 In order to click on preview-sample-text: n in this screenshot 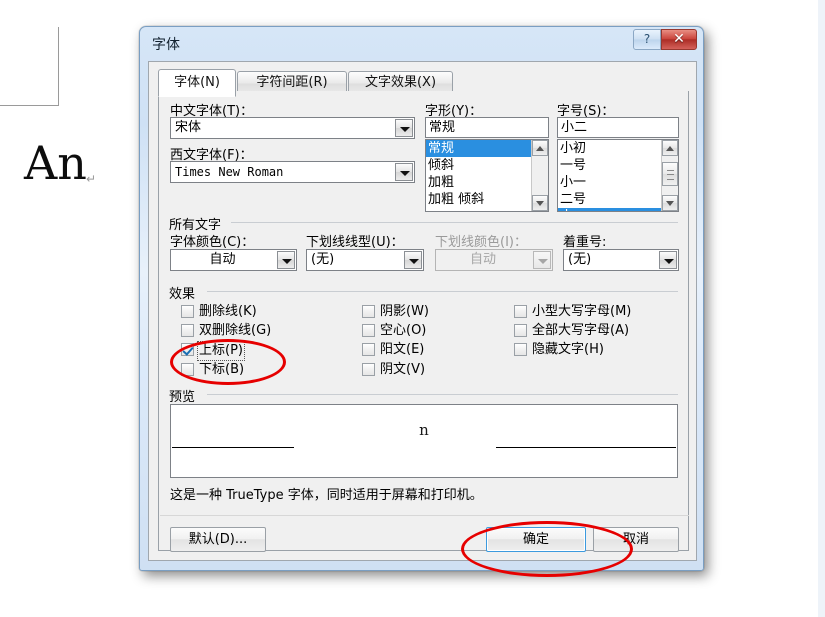, I will do `click(424, 430)`.